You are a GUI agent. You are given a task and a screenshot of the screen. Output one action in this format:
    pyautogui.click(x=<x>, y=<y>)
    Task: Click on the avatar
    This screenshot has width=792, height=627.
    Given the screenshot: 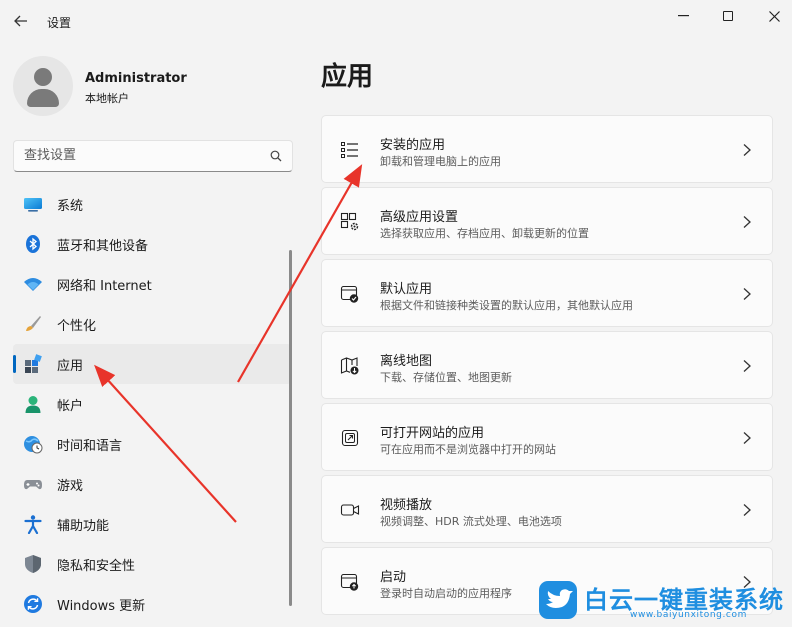 What is the action you would take?
    pyautogui.click(x=43, y=86)
    